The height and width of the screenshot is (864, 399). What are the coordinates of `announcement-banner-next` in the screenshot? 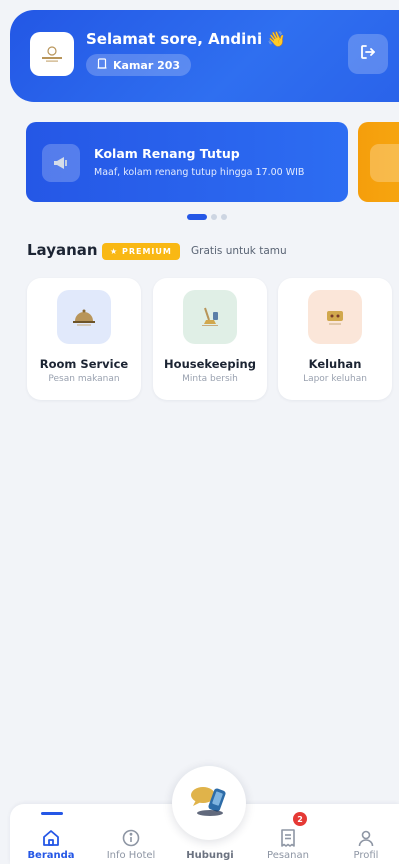 It's located at (378, 162).